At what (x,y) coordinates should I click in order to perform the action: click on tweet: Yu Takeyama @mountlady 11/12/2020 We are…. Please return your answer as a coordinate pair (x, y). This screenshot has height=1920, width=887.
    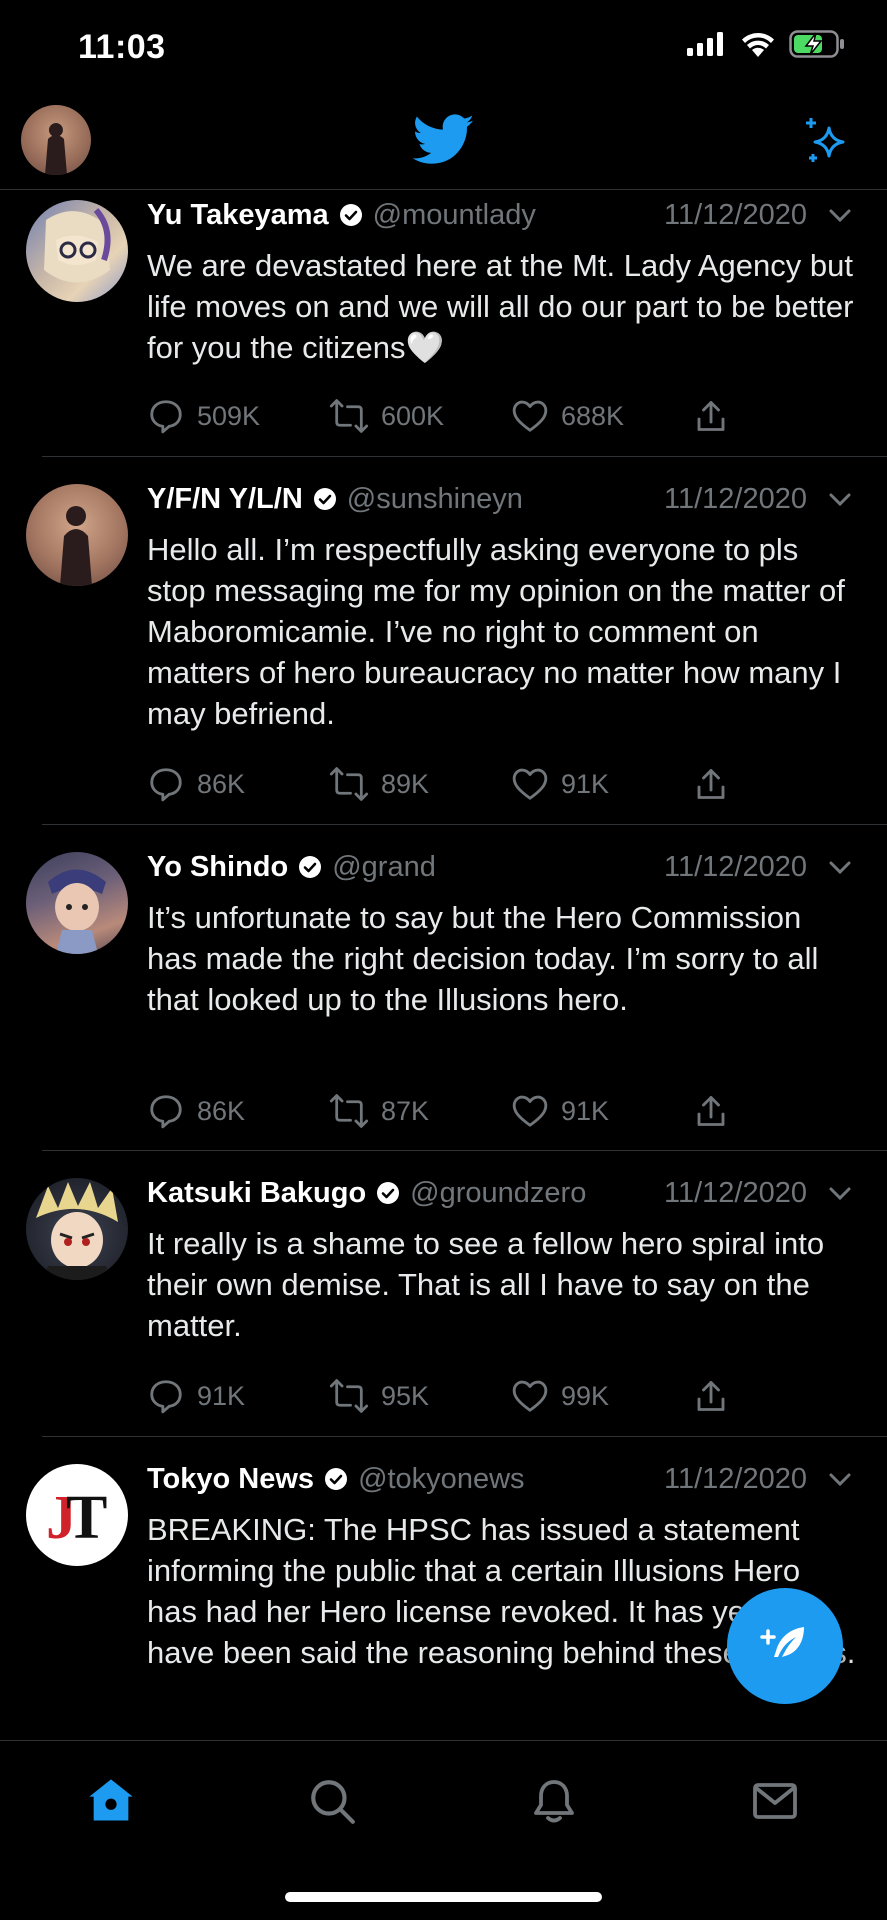
    Looking at the image, I should click on (443, 323).